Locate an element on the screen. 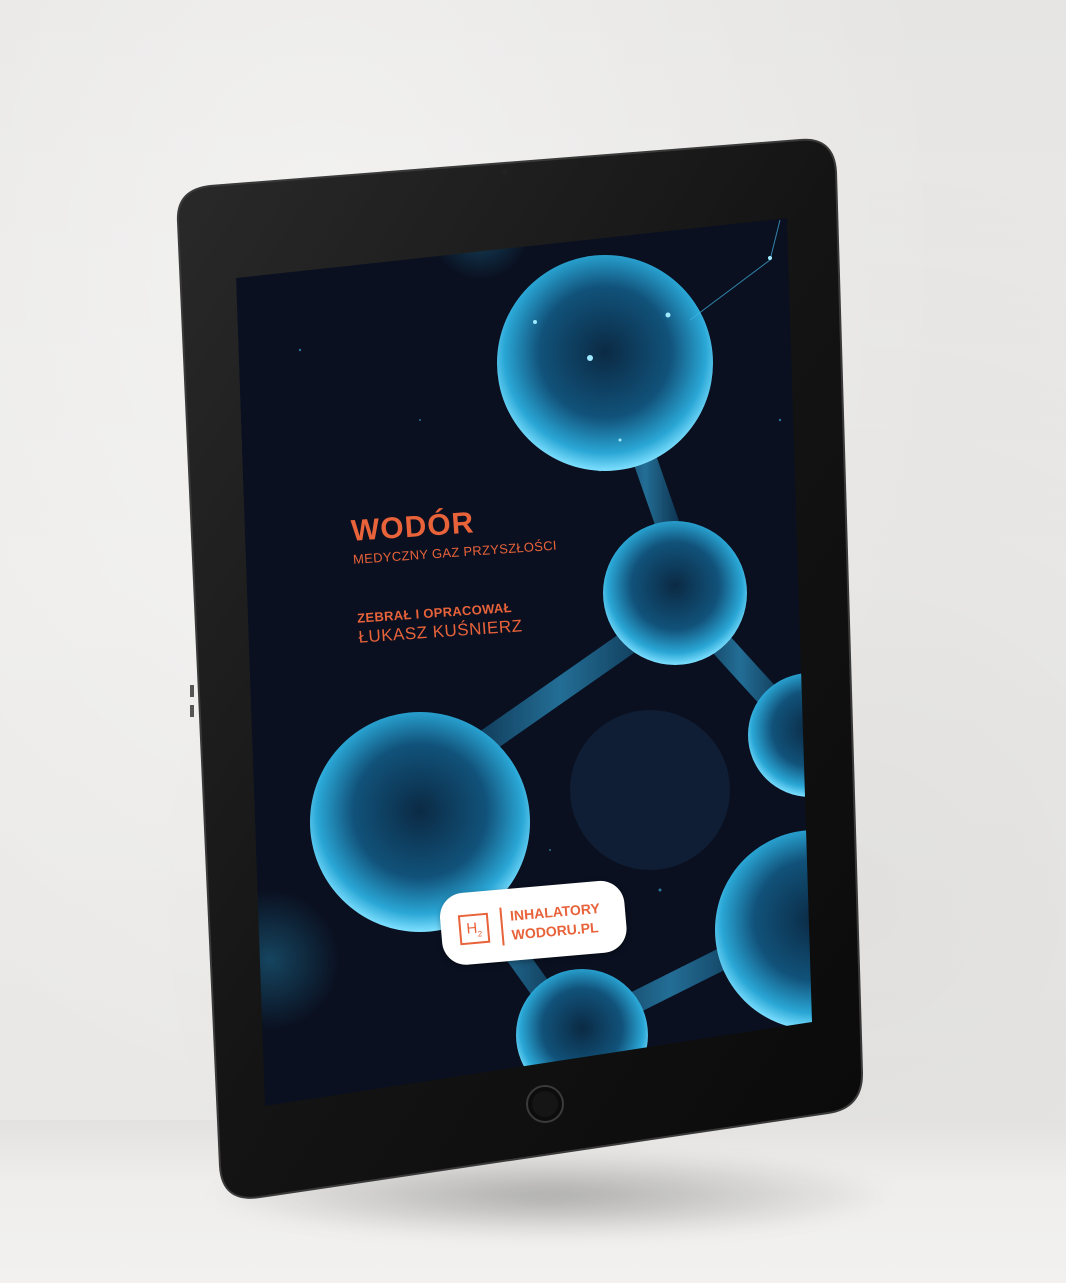 Image resolution: width=1066 pixels, height=1283 pixels. logo-wordmark: INHALATORY WODORU.PL is located at coordinates (555, 922).